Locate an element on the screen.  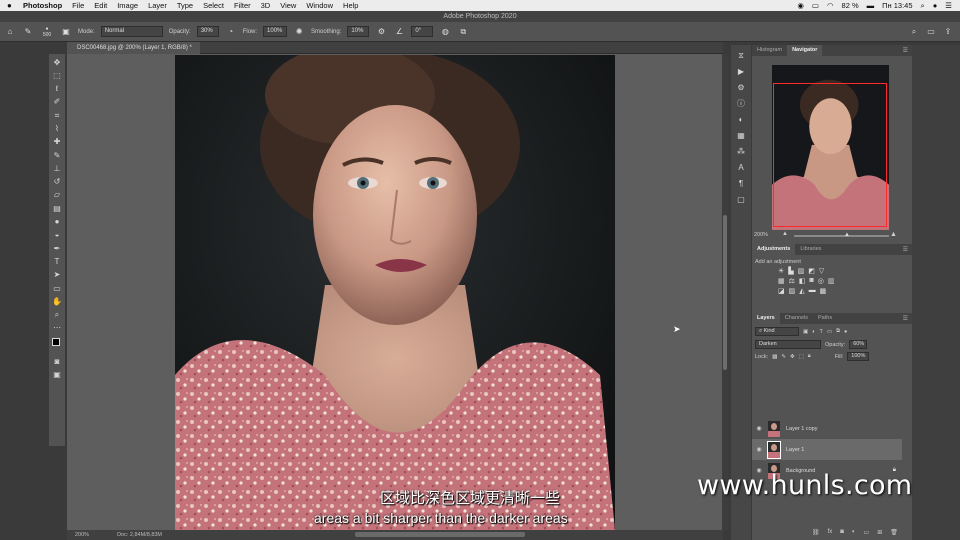
screen-mode-icon: ▣ is located at coordinates (57, 375).